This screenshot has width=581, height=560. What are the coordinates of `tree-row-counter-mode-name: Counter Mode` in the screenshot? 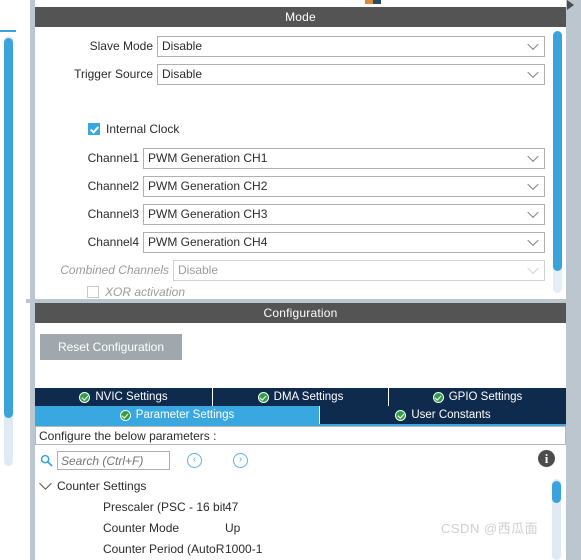 It's located at (141, 527).